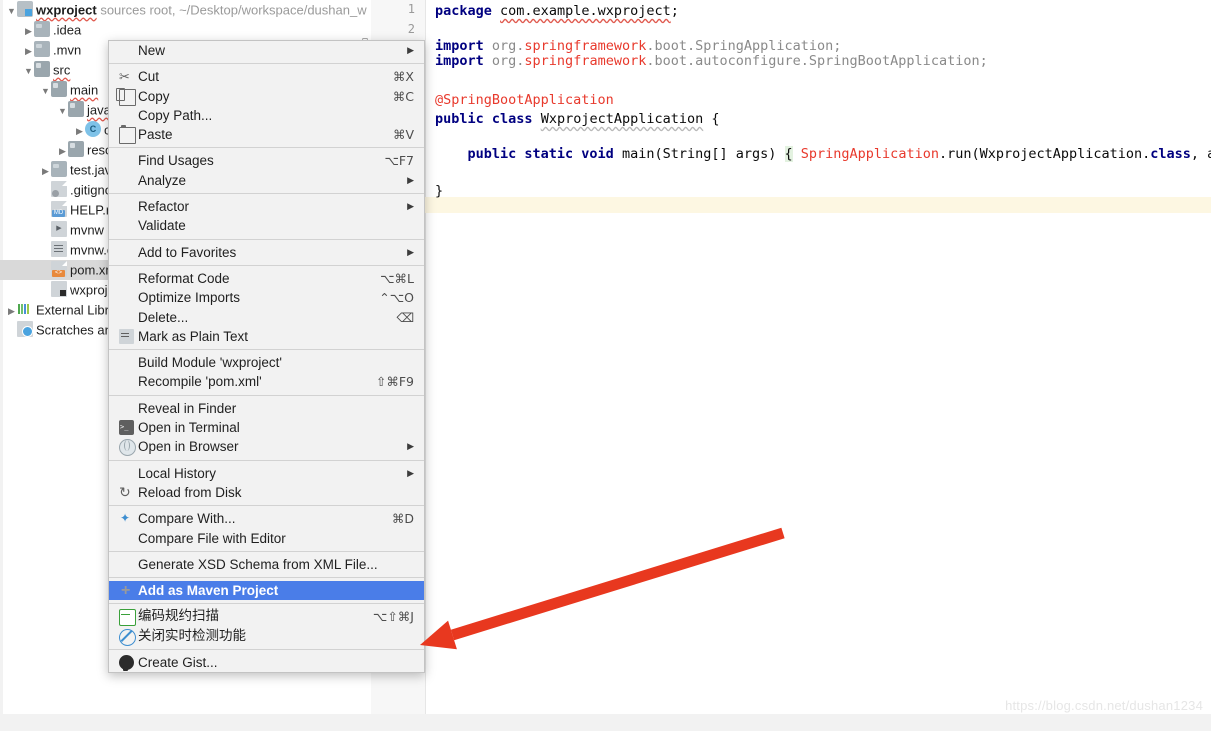 This screenshot has height=731, width=1211. Describe the element at coordinates (266, 206) in the screenshot. I see `menu-item-refactor: Refactor ▶` at that location.